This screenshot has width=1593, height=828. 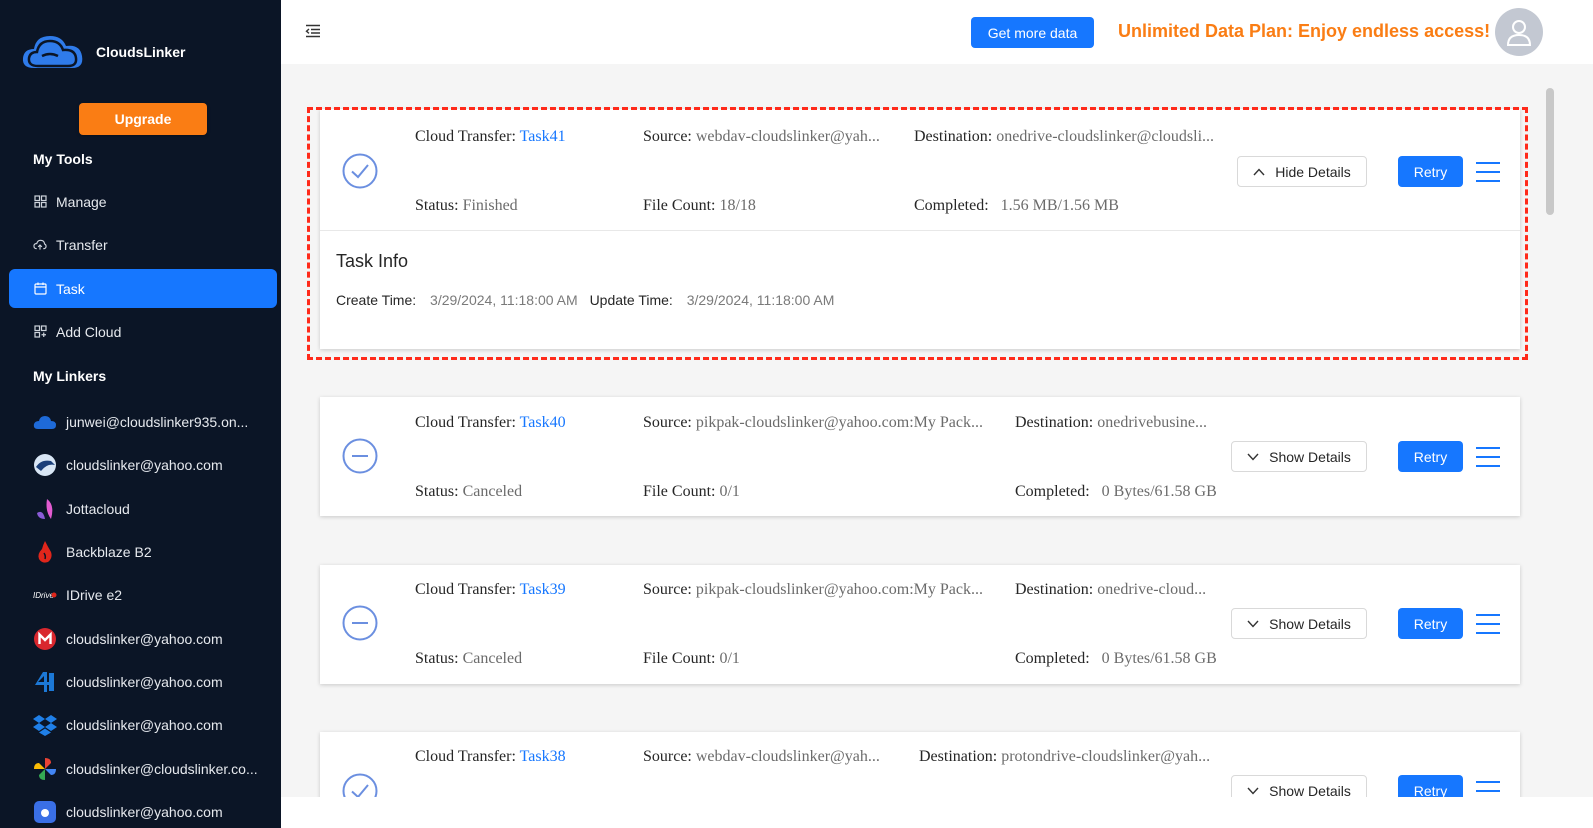 What do you see at coordinates (543, 589) in the screenshot?
I see `task-name-link: Task39` at bounding box center [543, 589].